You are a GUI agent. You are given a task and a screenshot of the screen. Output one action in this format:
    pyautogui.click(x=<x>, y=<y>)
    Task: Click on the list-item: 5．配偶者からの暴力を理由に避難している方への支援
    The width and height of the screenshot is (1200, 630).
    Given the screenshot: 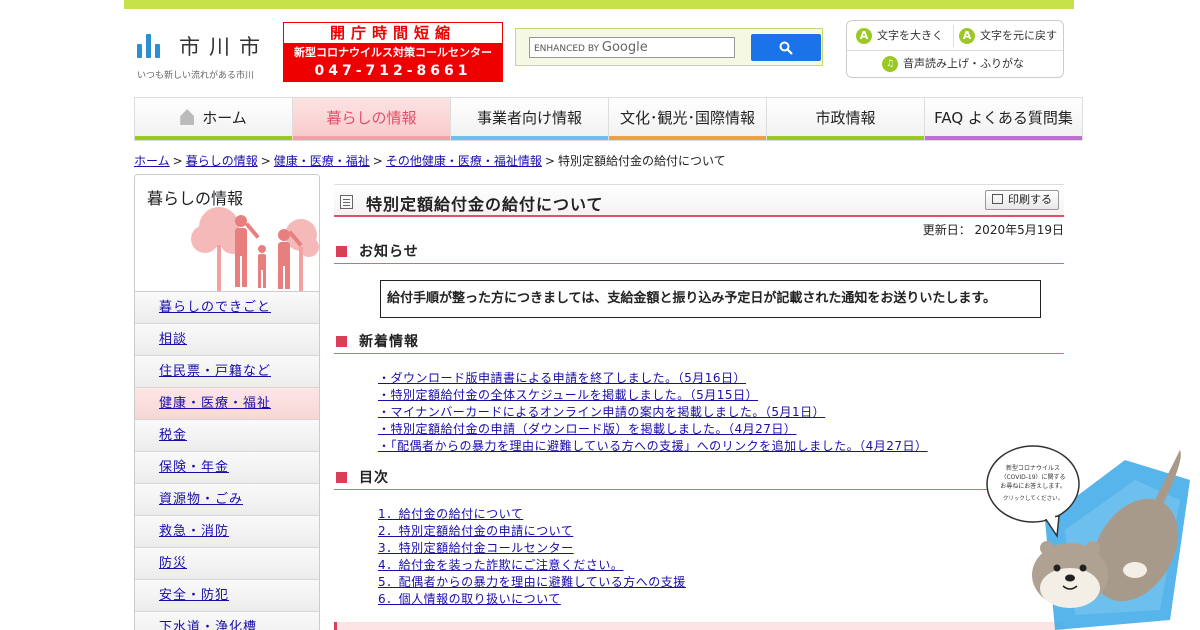 What is the action you would take?
    pyautogui.click(x=532, y=582)
    